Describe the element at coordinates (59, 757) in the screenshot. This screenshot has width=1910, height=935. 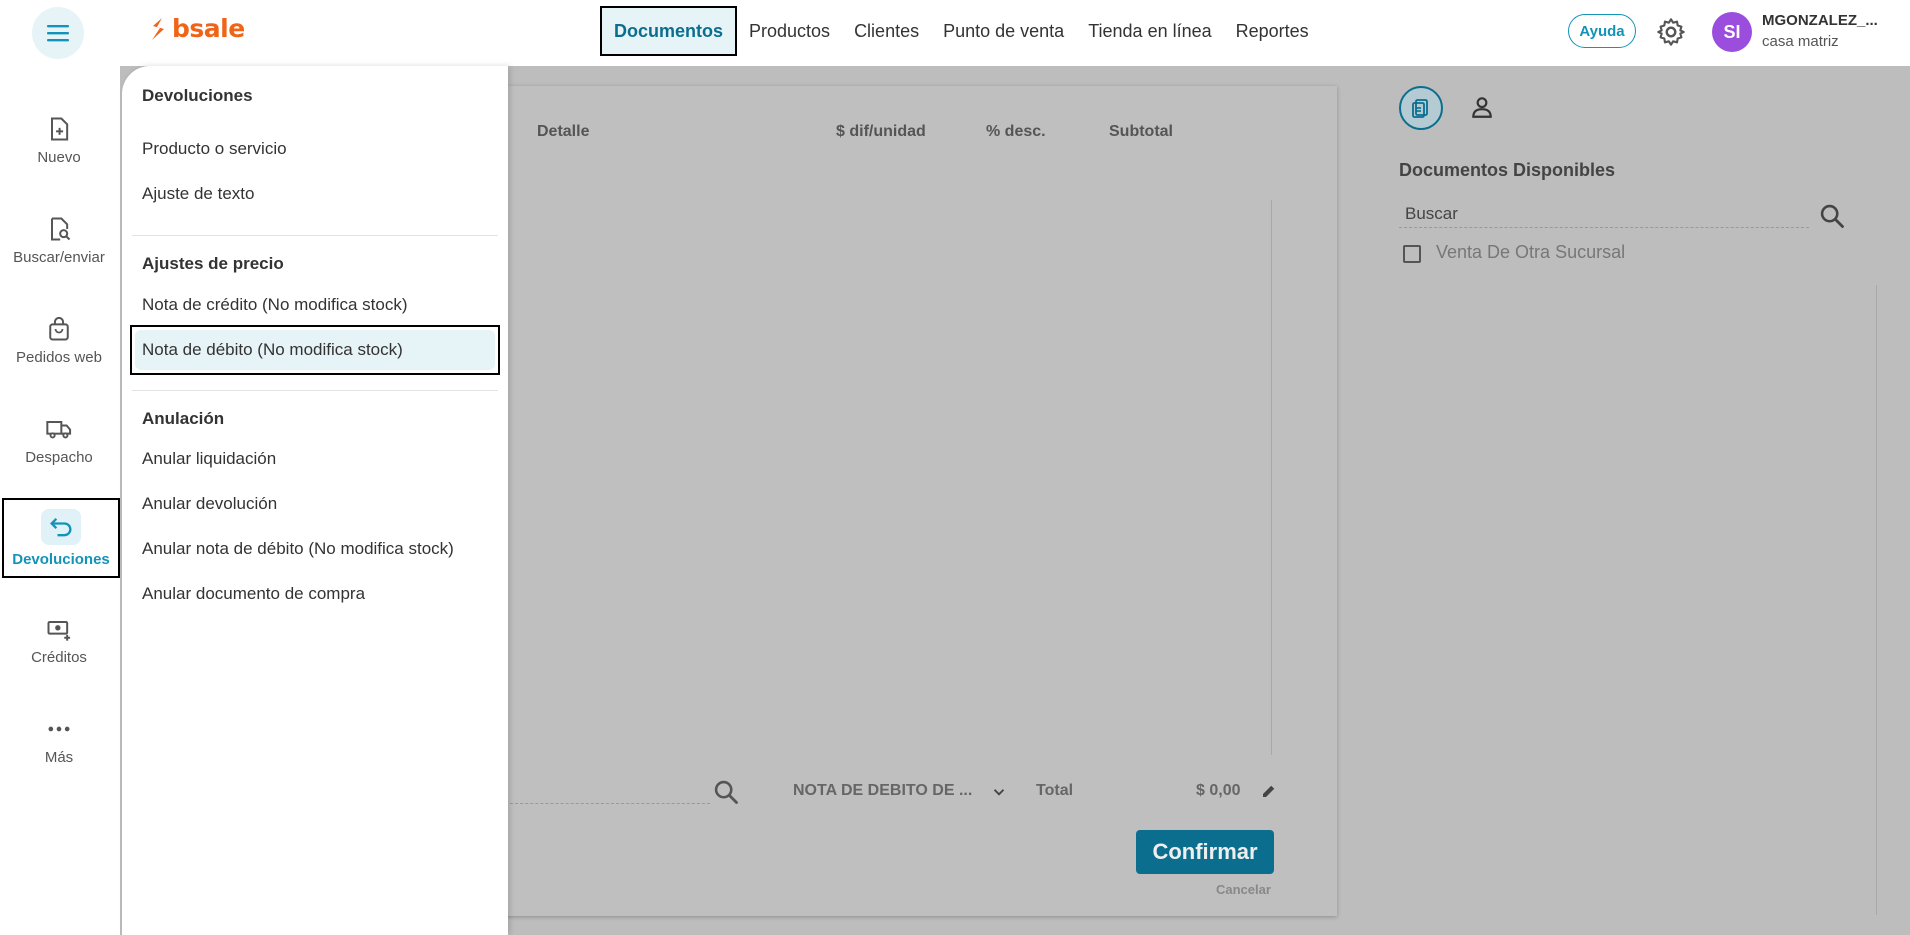
I see `sidebar-item-label: Más` at that location.